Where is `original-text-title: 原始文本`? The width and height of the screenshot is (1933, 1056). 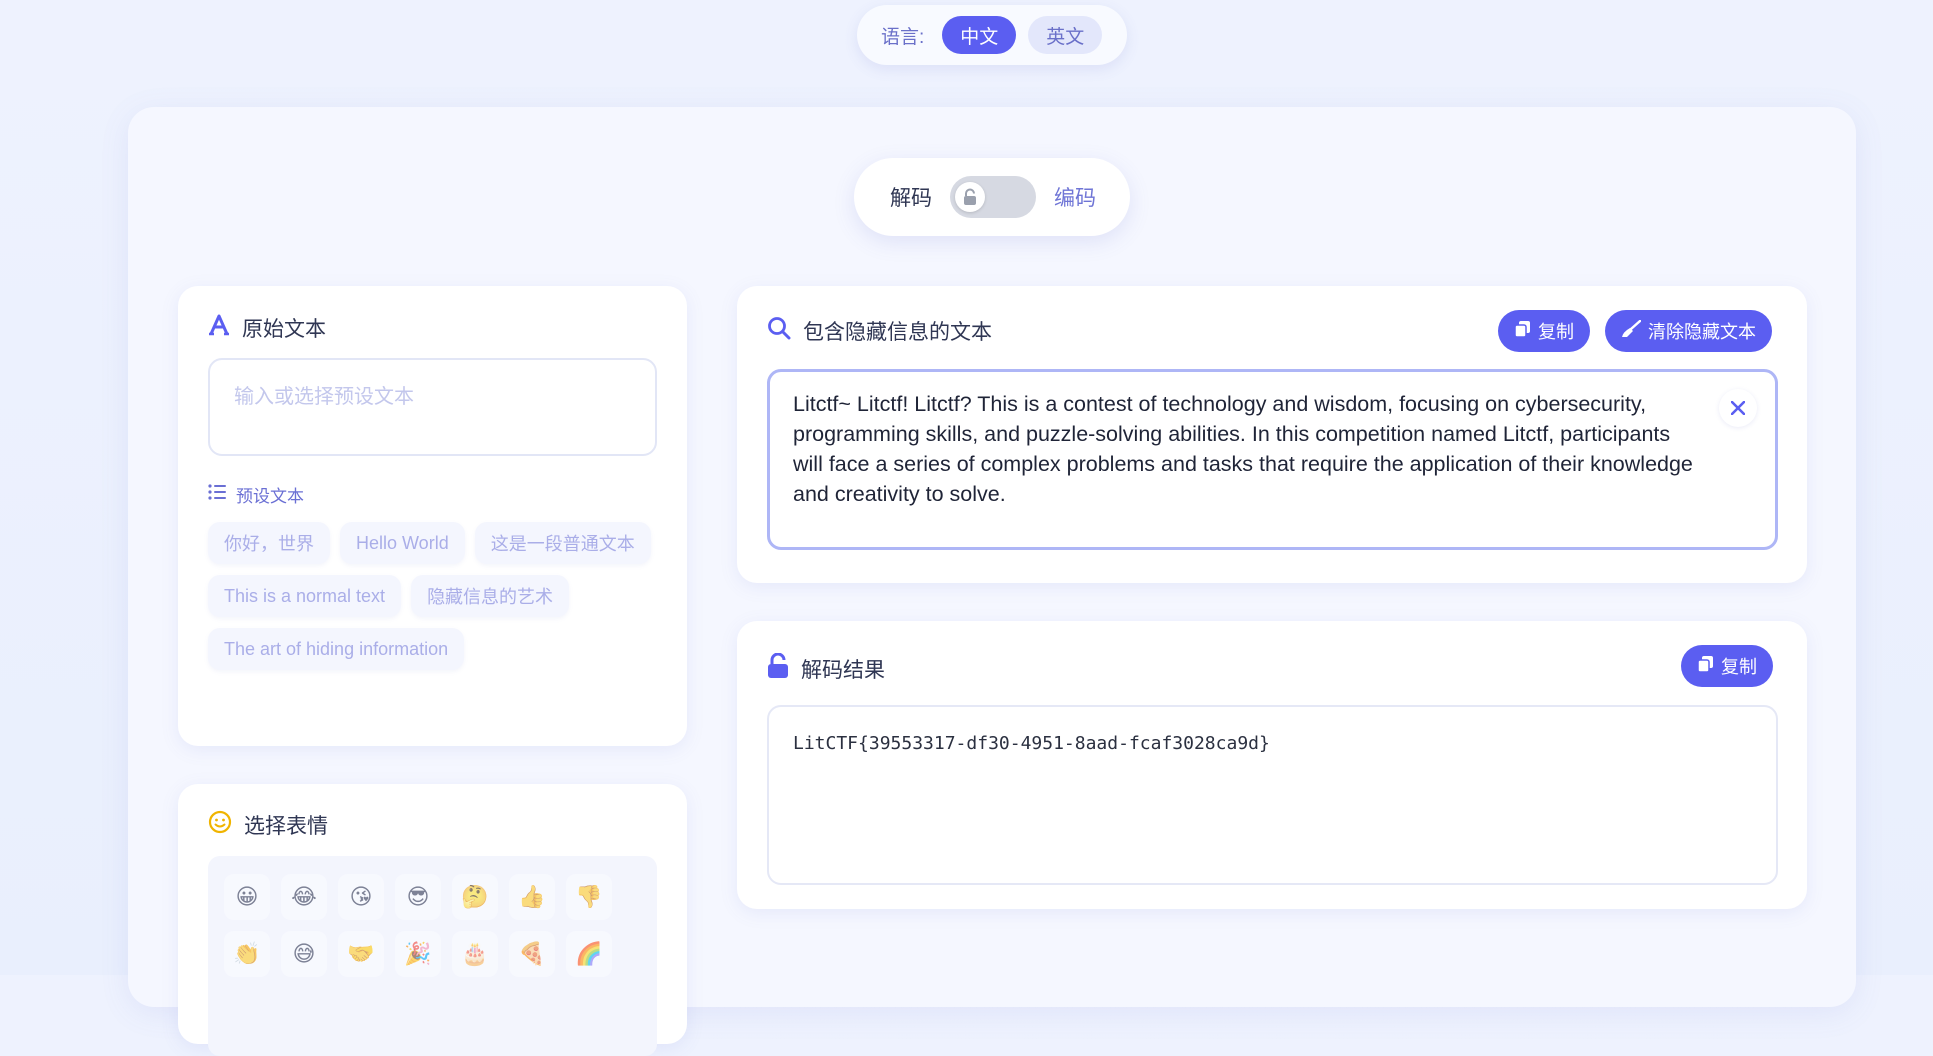 original-text-title: 原始文本 is located at coordinates (284, 329).